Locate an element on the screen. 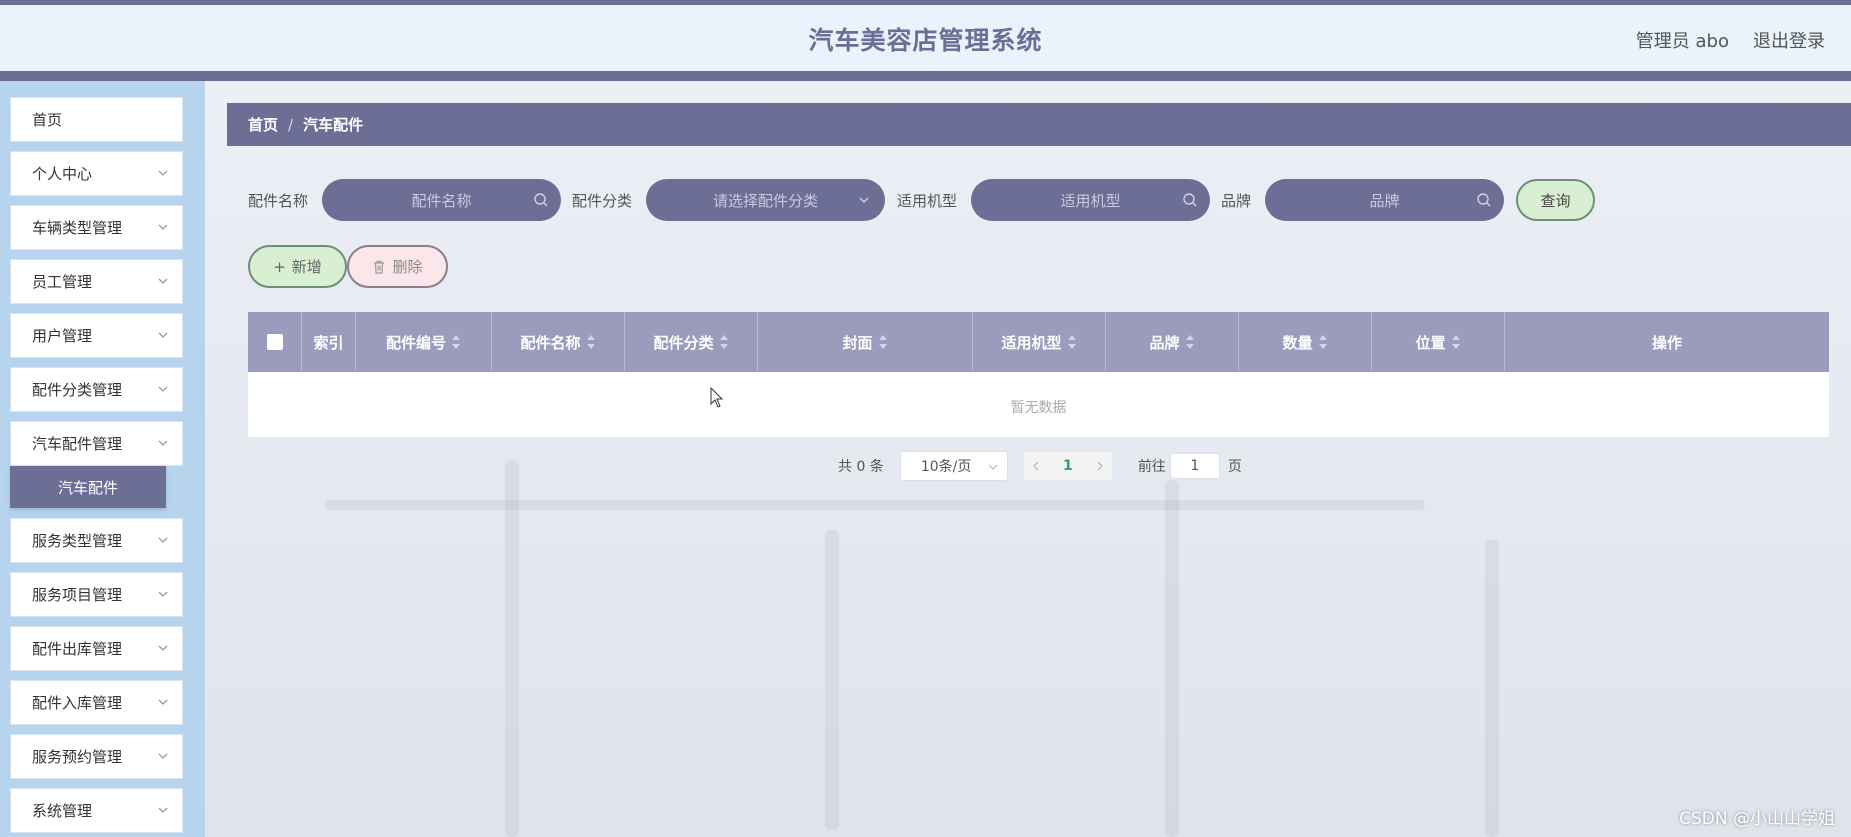 The width and height of the screenshot is (1851, 837). model-placeholder: 适用机型 is located at coordinates (1090, 200).